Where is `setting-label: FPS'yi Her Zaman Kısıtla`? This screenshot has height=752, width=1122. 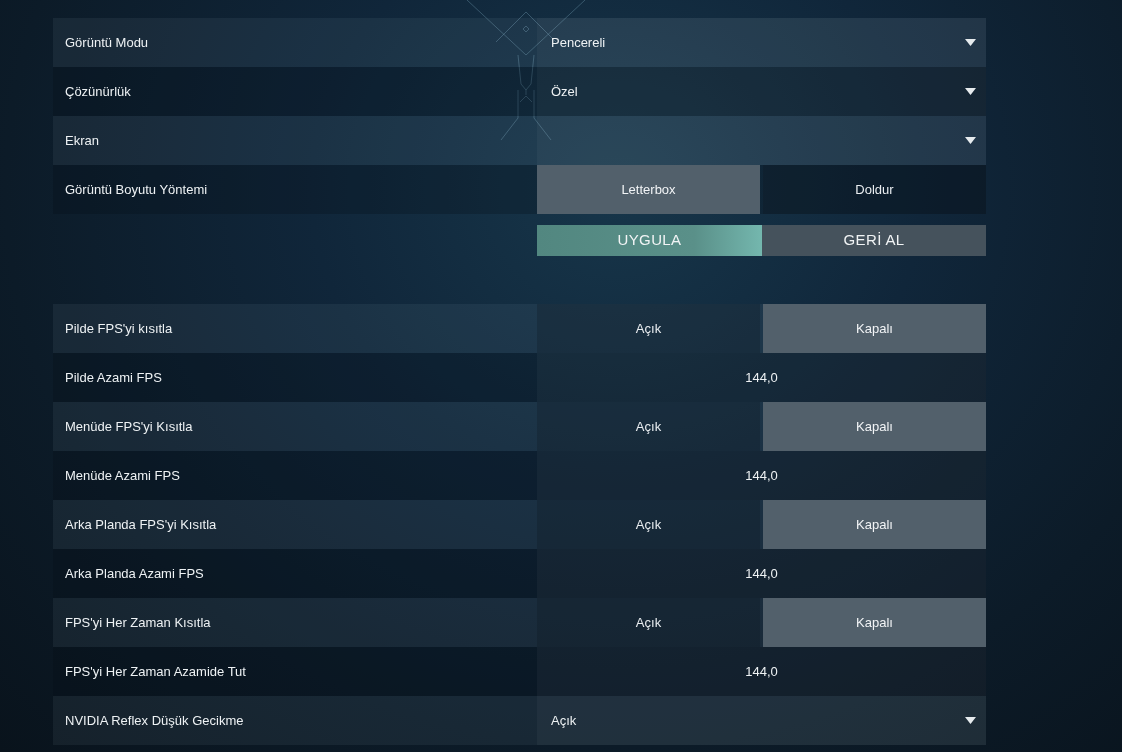
setting-label: FPS'yi Her Zaman Kısıtla is located at coordinates (138, 622).